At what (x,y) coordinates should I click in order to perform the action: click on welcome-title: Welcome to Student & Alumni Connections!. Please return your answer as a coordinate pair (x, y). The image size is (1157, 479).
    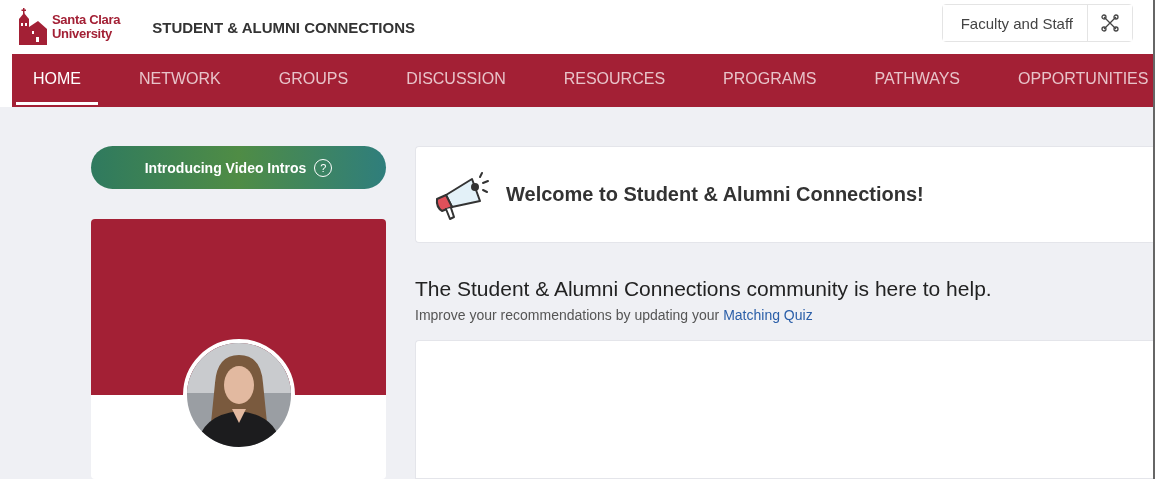
    Looking at the image, I should click on (715, 194).